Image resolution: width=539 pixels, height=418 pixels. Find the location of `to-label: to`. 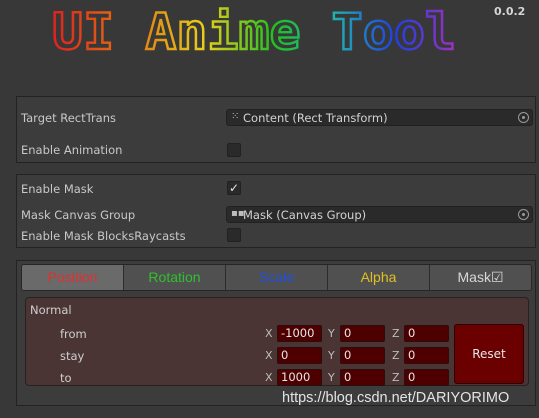

to-label: to is located at coordinates (66, 378).